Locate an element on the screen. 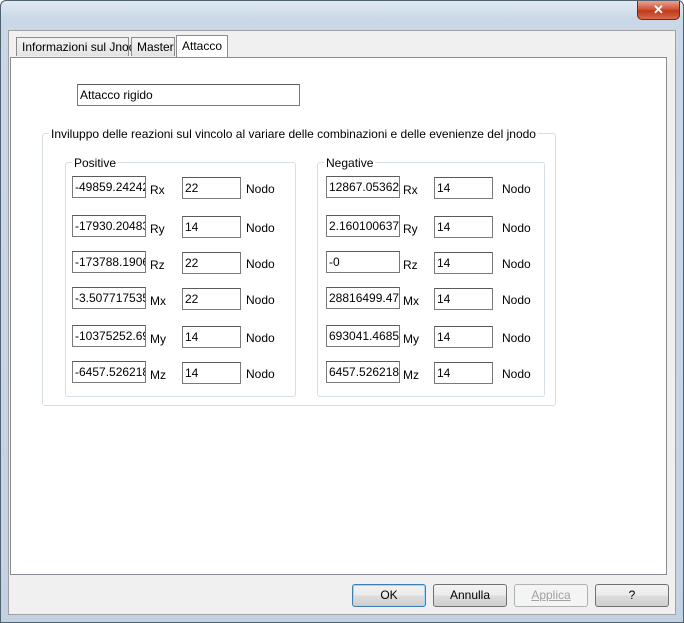 This screenshot has width=684, height=623. applica-button: Applica is located at coordinates (551, 595).